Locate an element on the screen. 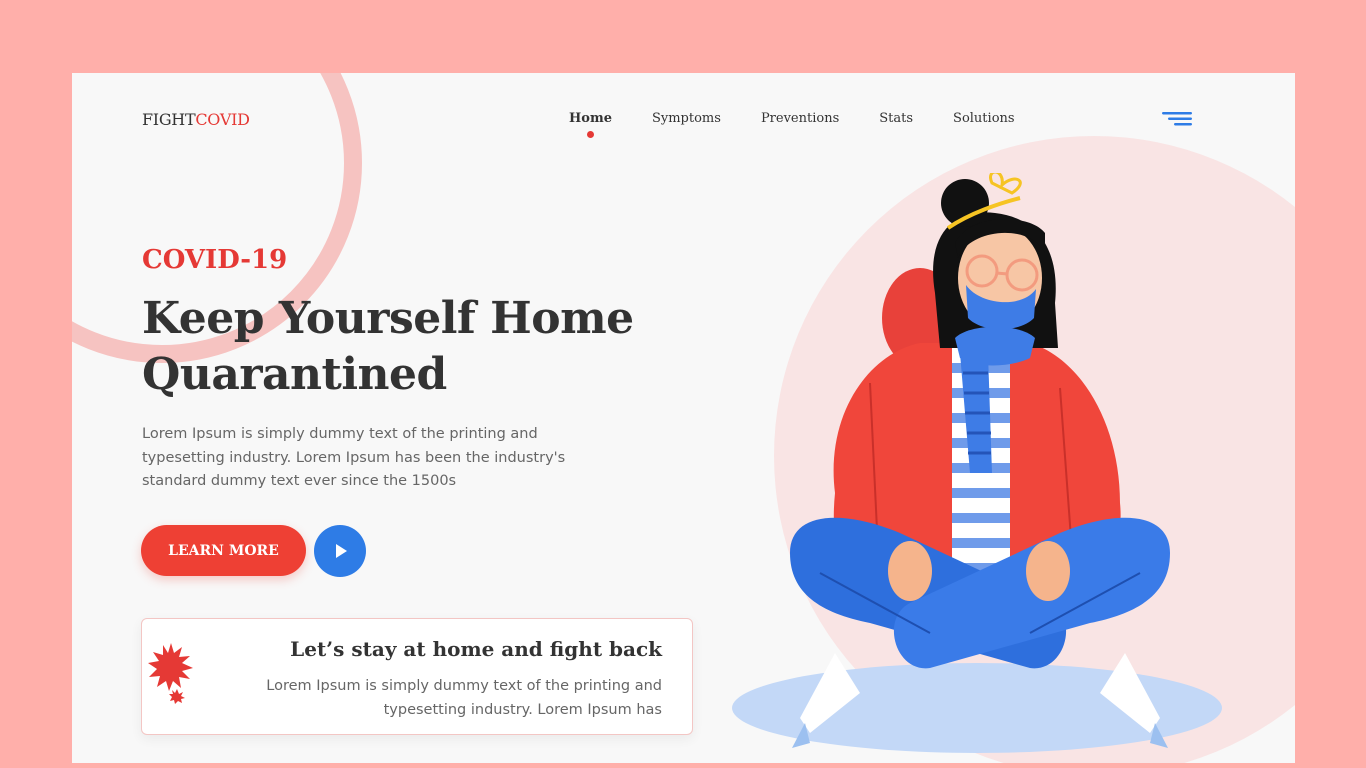 The height and width of the screenshot is (768, 1366). hero-headline: Keep Yourself Home Quarantined is located at coordinates (388, 346).